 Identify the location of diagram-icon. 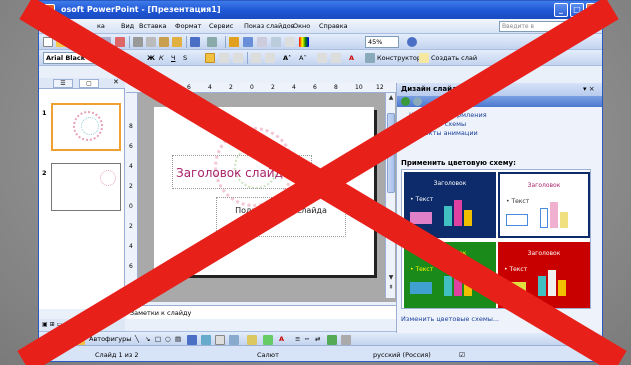
(206, 340).